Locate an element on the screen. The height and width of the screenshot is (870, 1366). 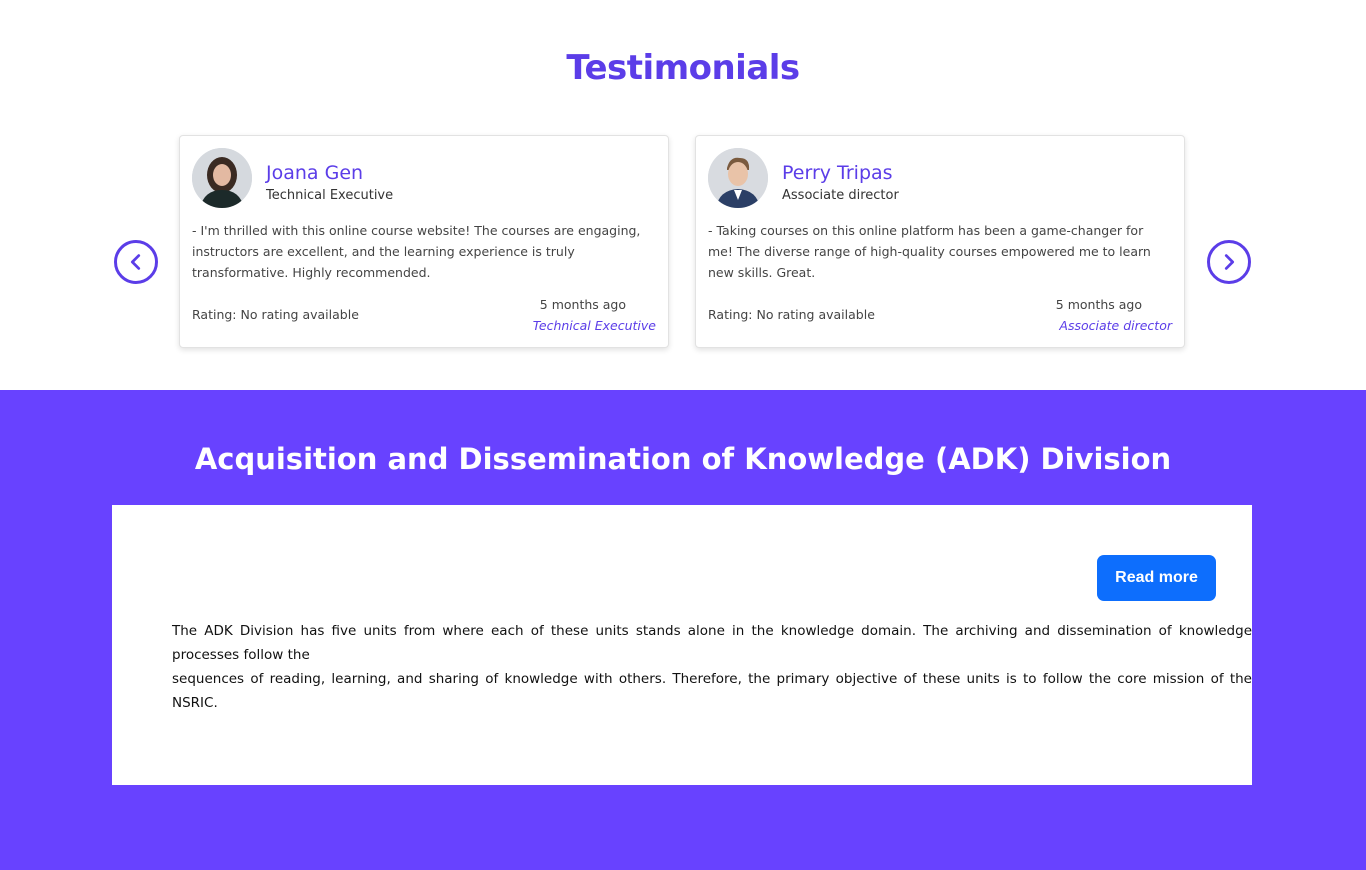
testimonial-name: Joana Gen is located at coordinates (315, 173).